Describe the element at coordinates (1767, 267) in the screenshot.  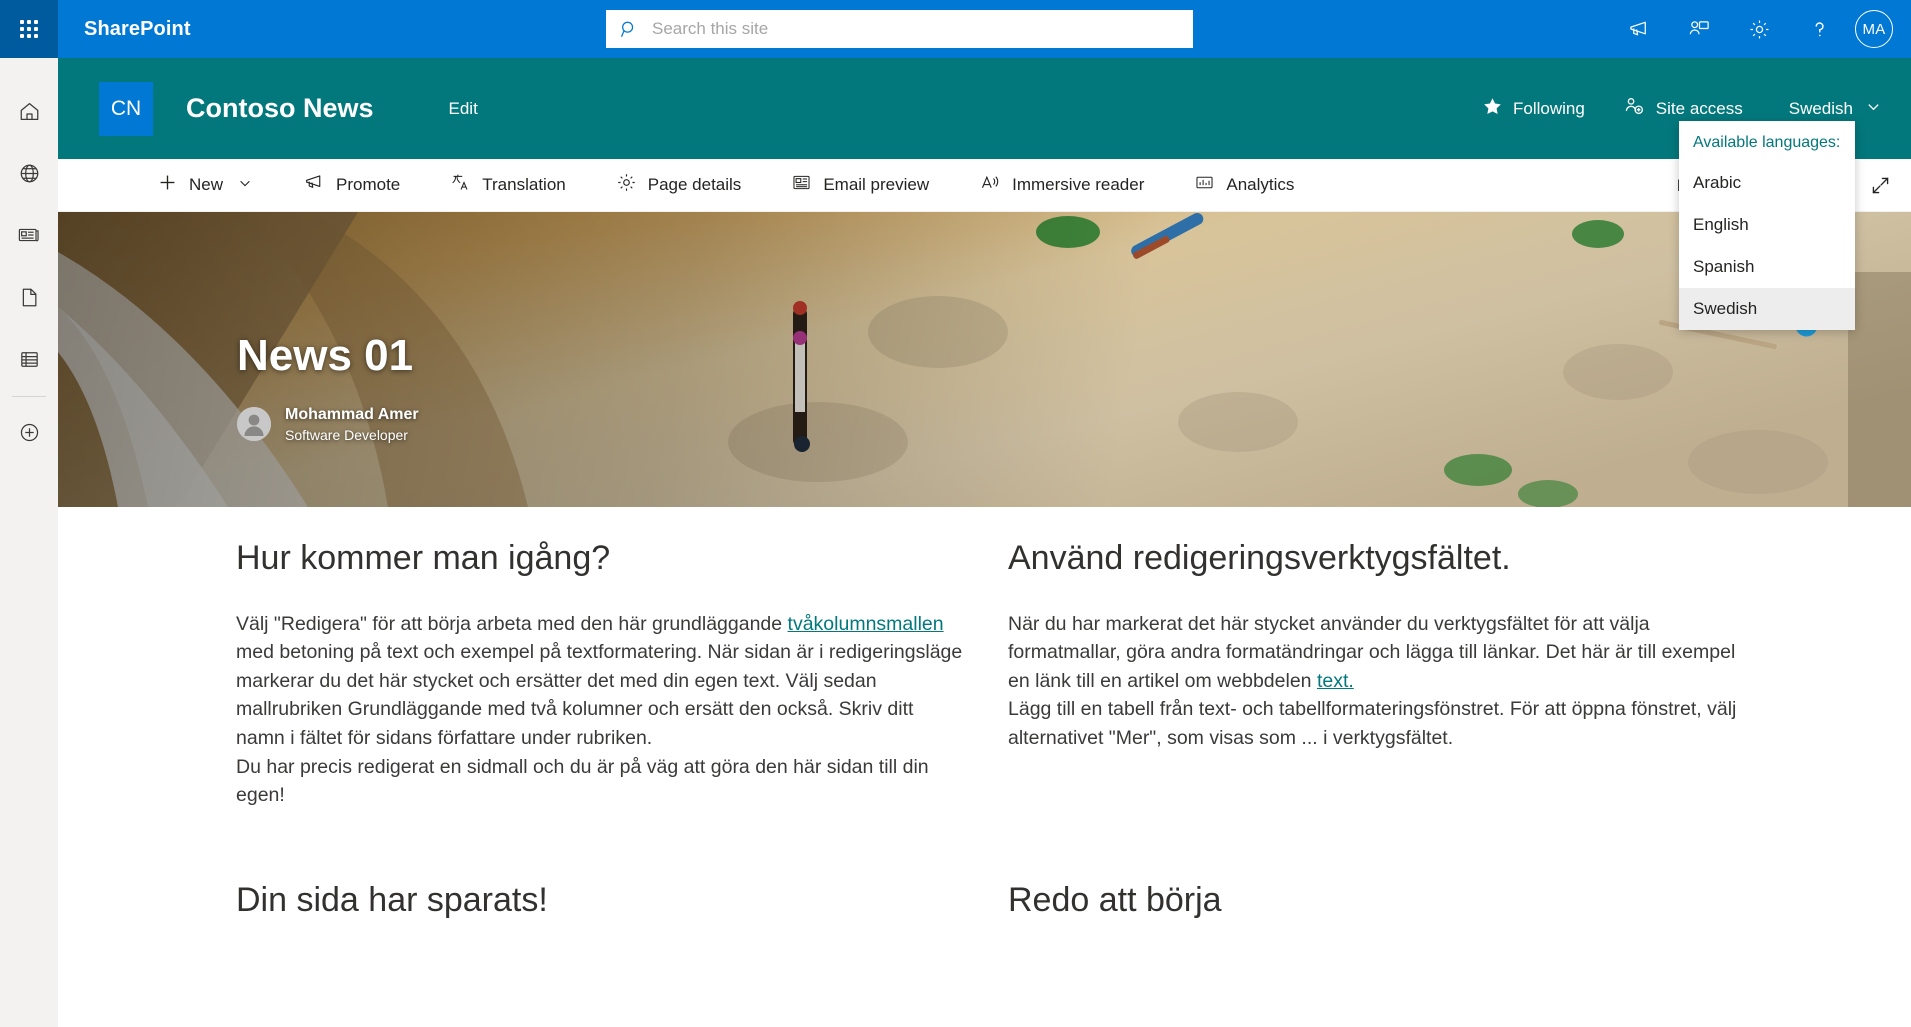
I see `language-option-spanish: Spanish` at that location.